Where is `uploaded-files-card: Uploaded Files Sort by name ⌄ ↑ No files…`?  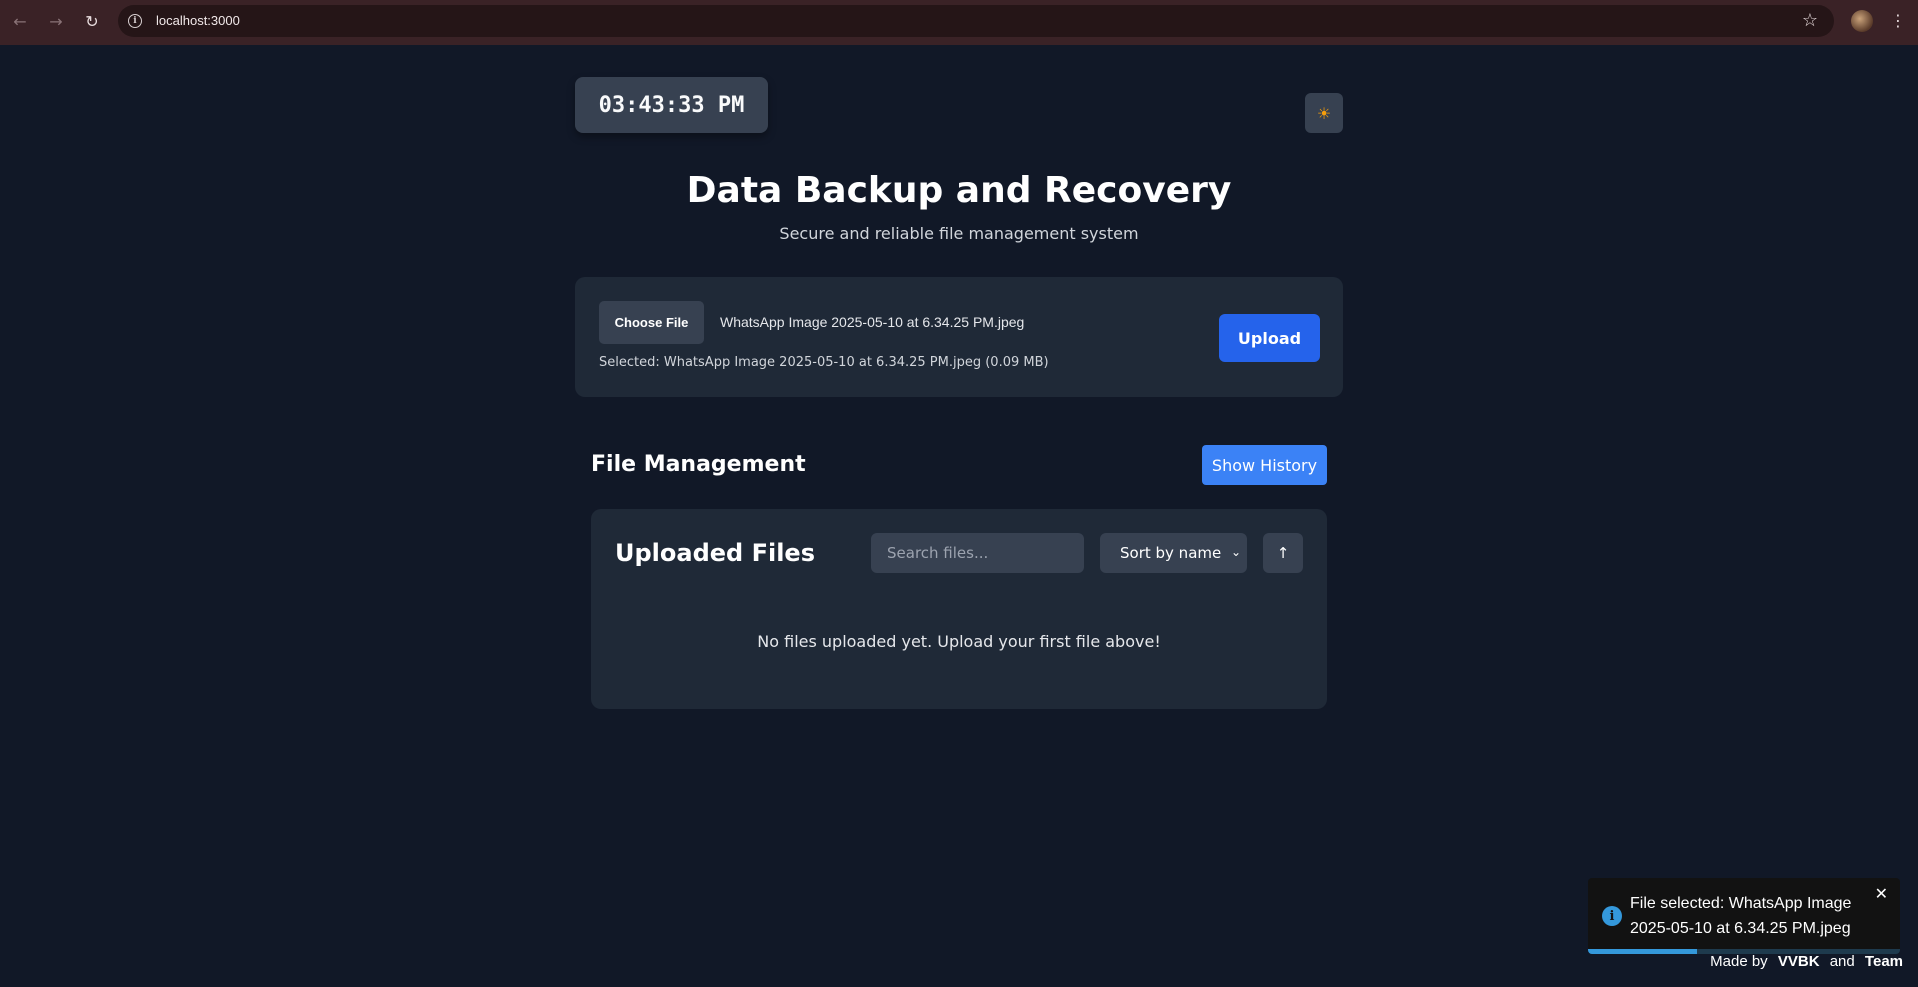
uploaded-files-card: Uploaded Files Sort by name ⌄ ↑ No files… is located at coordinates (959, 609).